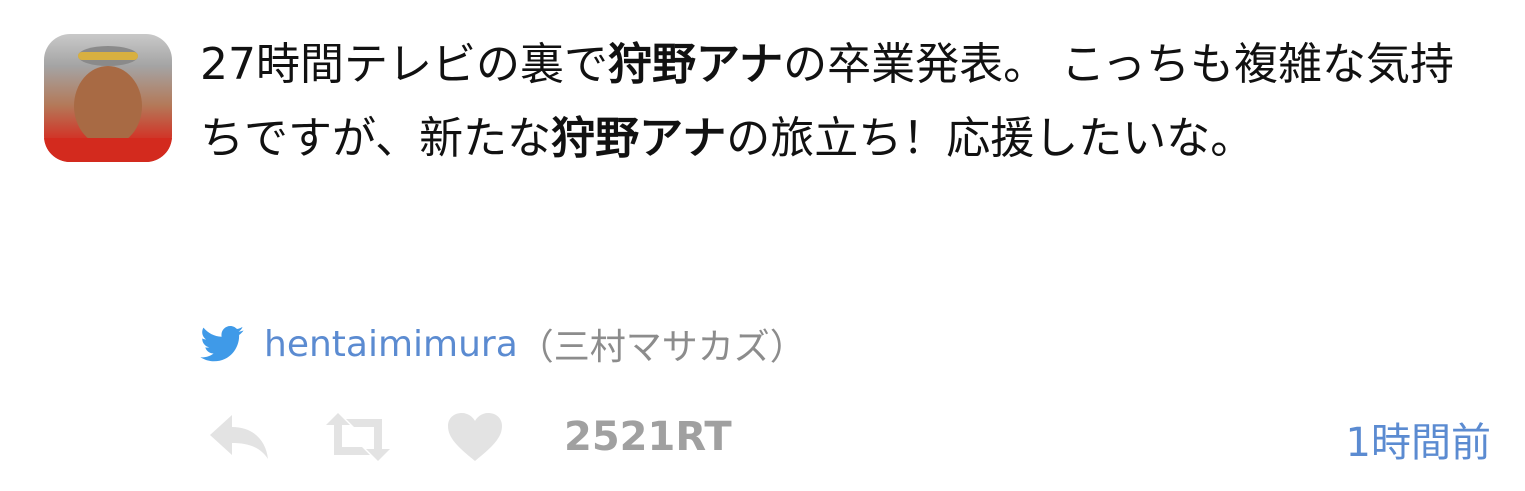 The height and width of the screenshot is (491, 1525). I want to click on tweet-actions: 2521RT, so click(466, 437).